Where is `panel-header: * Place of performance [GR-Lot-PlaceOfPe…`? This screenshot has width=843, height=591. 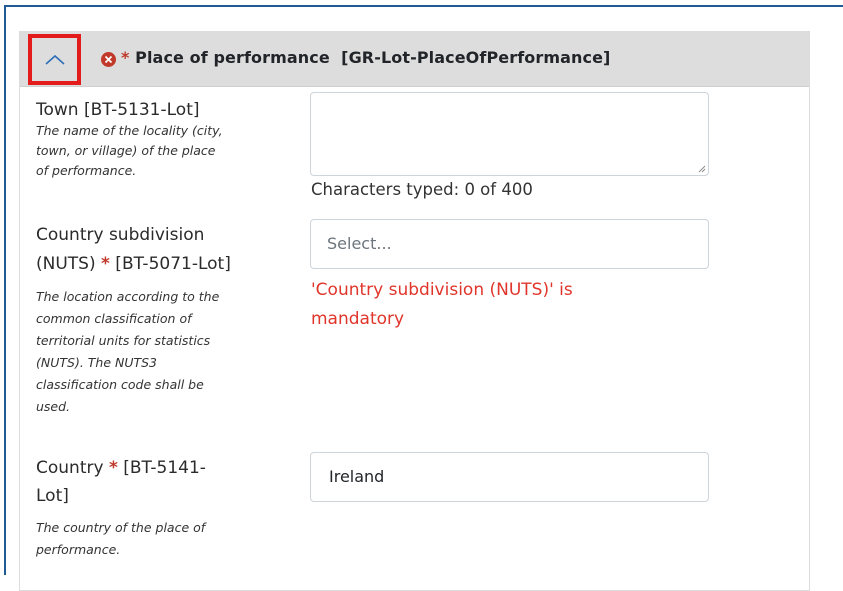 panel-header: * Place of performance [GR-Lot-PlaceOfPe… is located at coordinates (414, 59).